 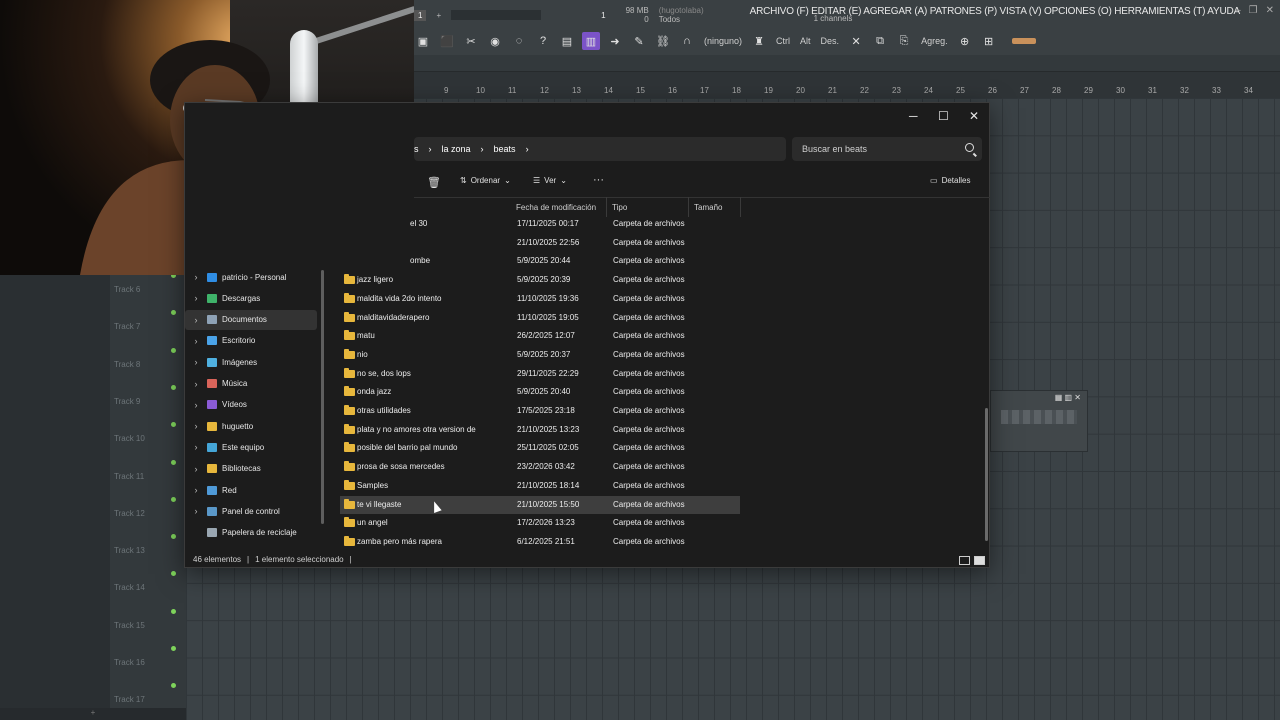 I want to click on add-button: Agreg., so click(x=934, y=41).